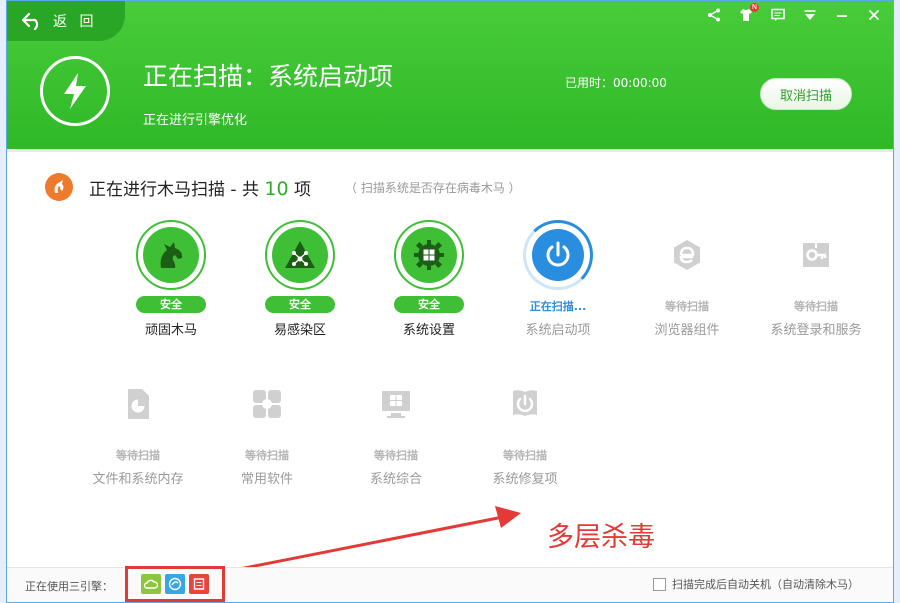  Describe the element at coordinates (659, 584) in the screenshot. I see `auto-shutdown-checkbox` at that location.